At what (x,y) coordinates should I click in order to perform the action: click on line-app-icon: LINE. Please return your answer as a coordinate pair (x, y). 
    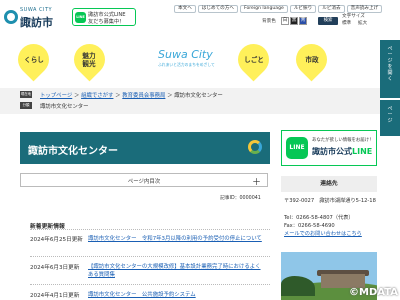
    Looking at the image, I should click on (297, 148).